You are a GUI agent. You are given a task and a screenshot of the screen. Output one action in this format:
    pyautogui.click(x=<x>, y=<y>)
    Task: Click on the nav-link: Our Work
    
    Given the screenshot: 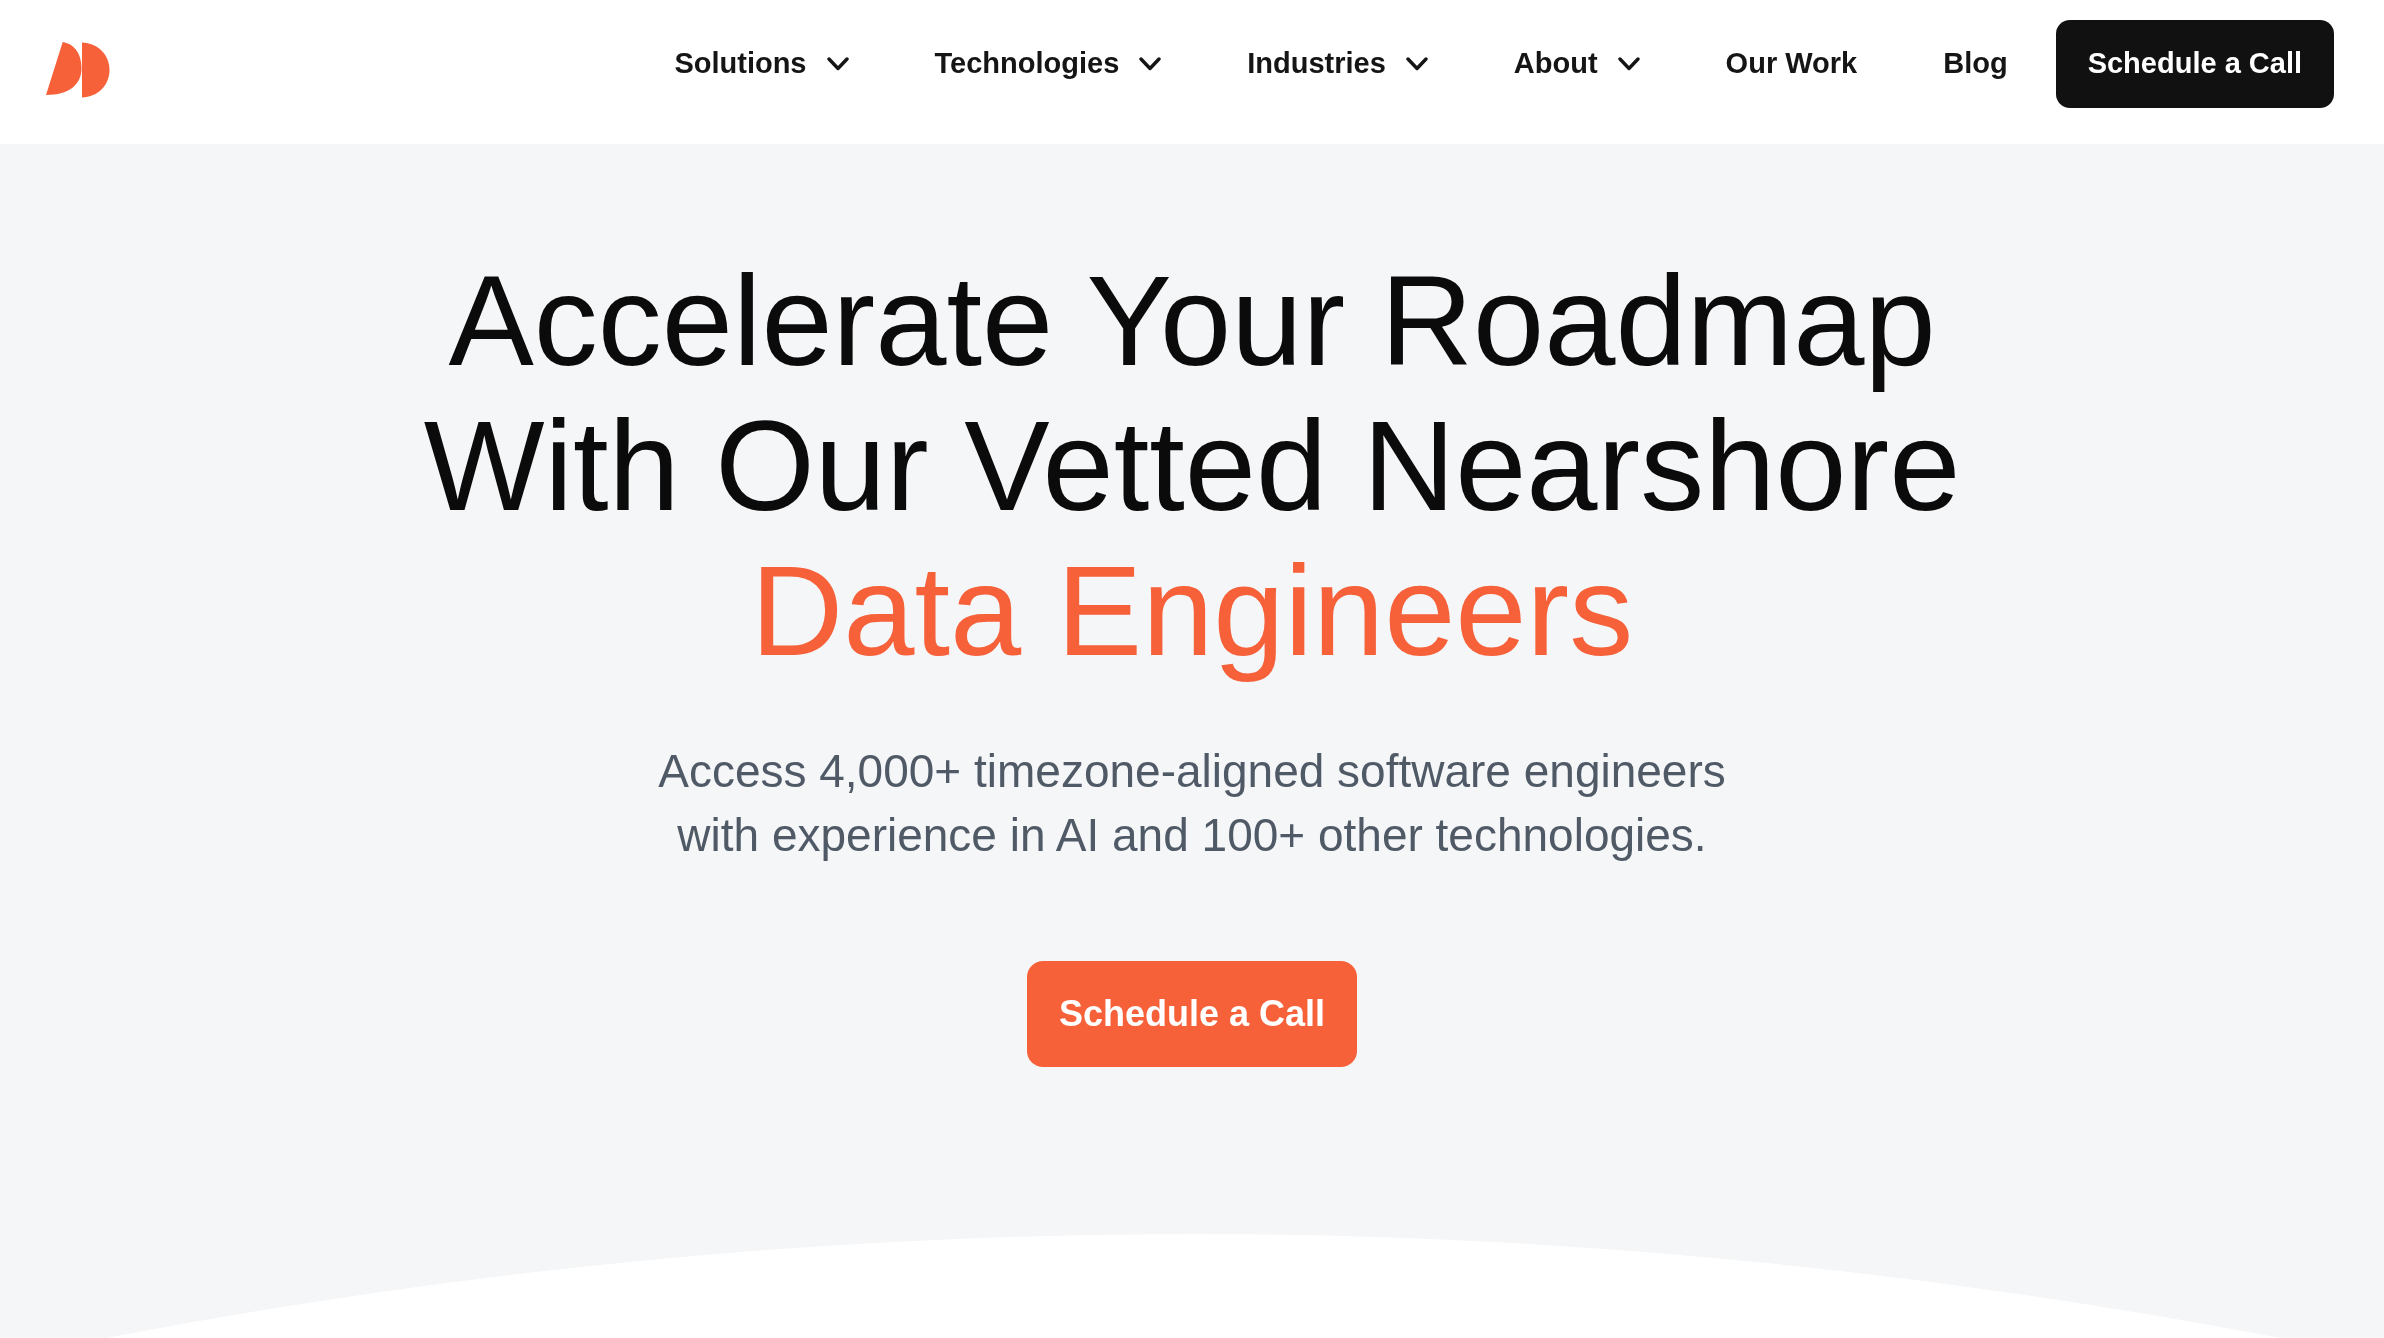 What is the action you would take?
    pyautogui.click(x=1791, y=64)
    